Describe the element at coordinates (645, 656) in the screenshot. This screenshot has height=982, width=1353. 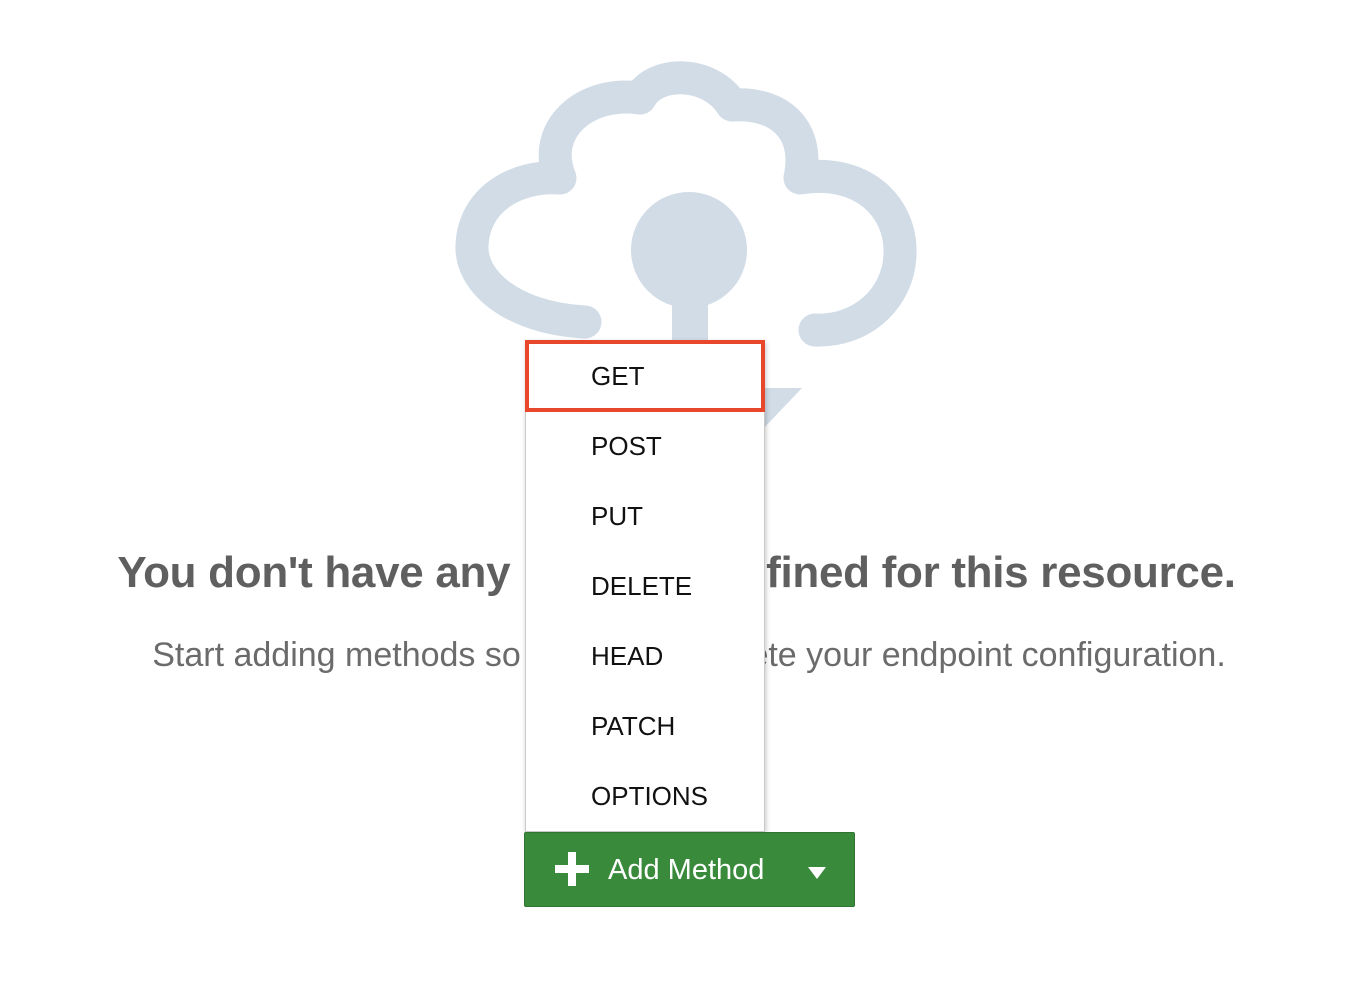
I see `menu-item-head: HEAD` at that location.